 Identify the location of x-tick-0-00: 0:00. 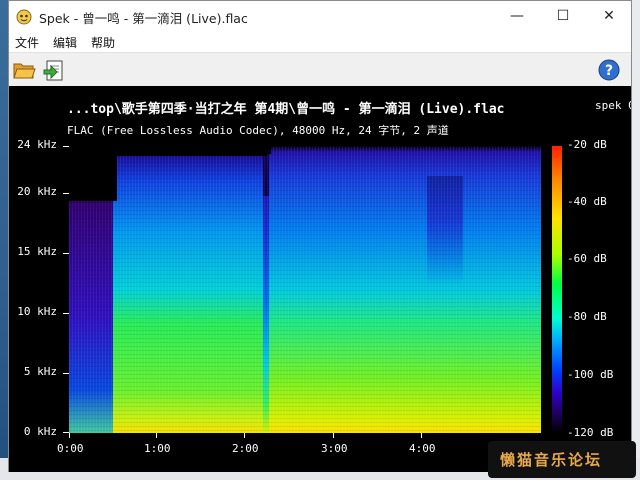
(70, 448).